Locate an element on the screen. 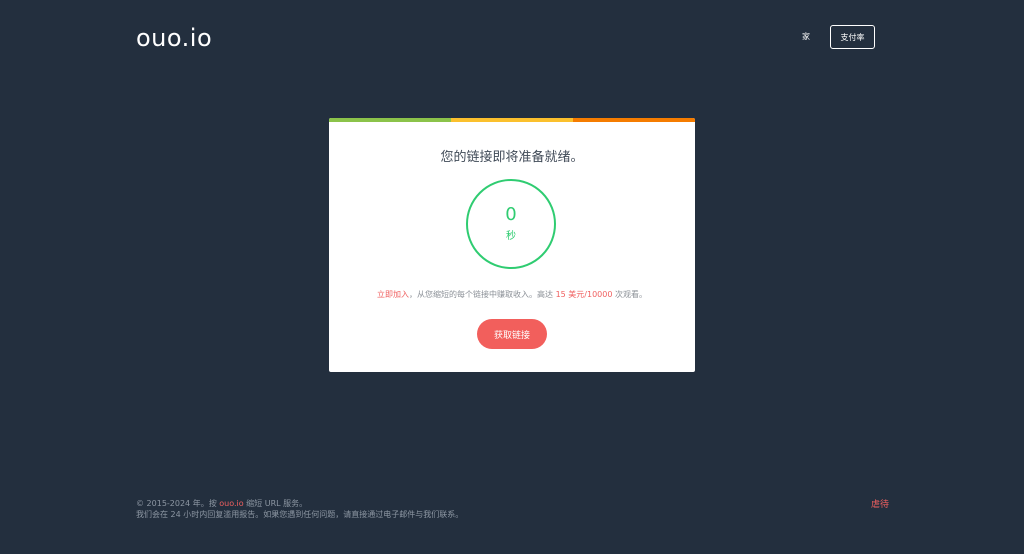  promo-middle: ，从您缩短的每个链接中赚取收入。高达 is located at coordinates (482, 294).